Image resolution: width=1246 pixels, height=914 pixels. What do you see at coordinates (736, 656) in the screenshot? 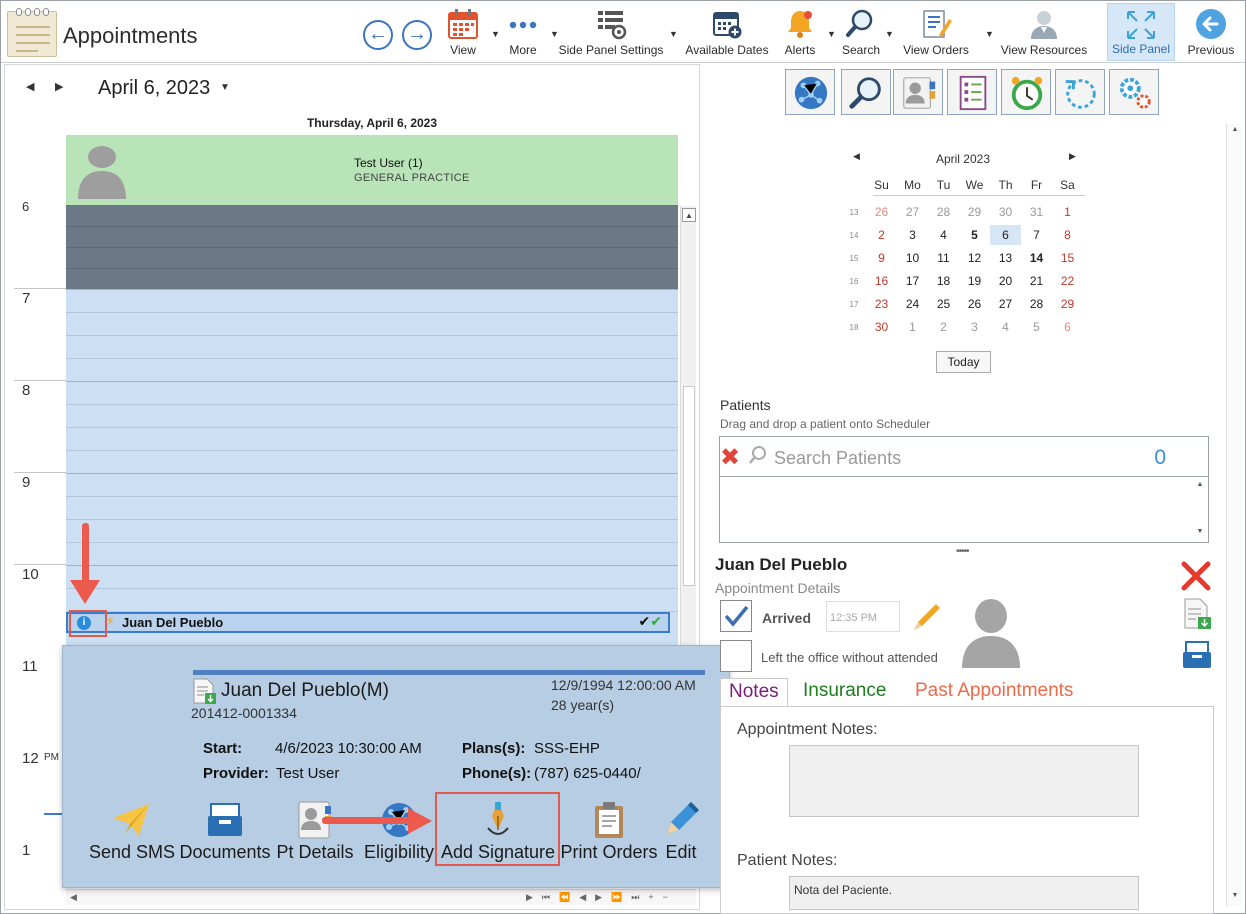
I see `left-office-checkbox` at bounding box center [736, 656].